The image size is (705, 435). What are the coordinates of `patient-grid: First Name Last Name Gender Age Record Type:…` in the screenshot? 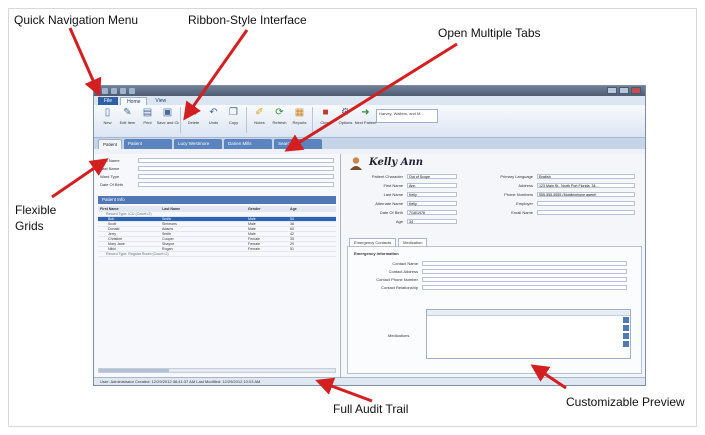 It's located at (217, 231).